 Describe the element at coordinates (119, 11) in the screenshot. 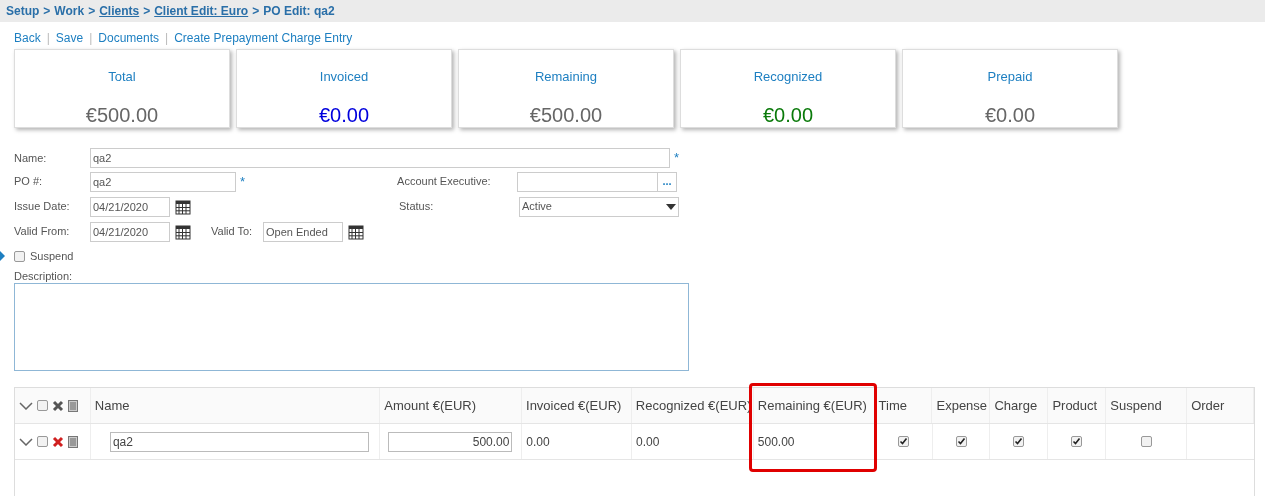

I see `breadcrumb-link: Clients` at that location.